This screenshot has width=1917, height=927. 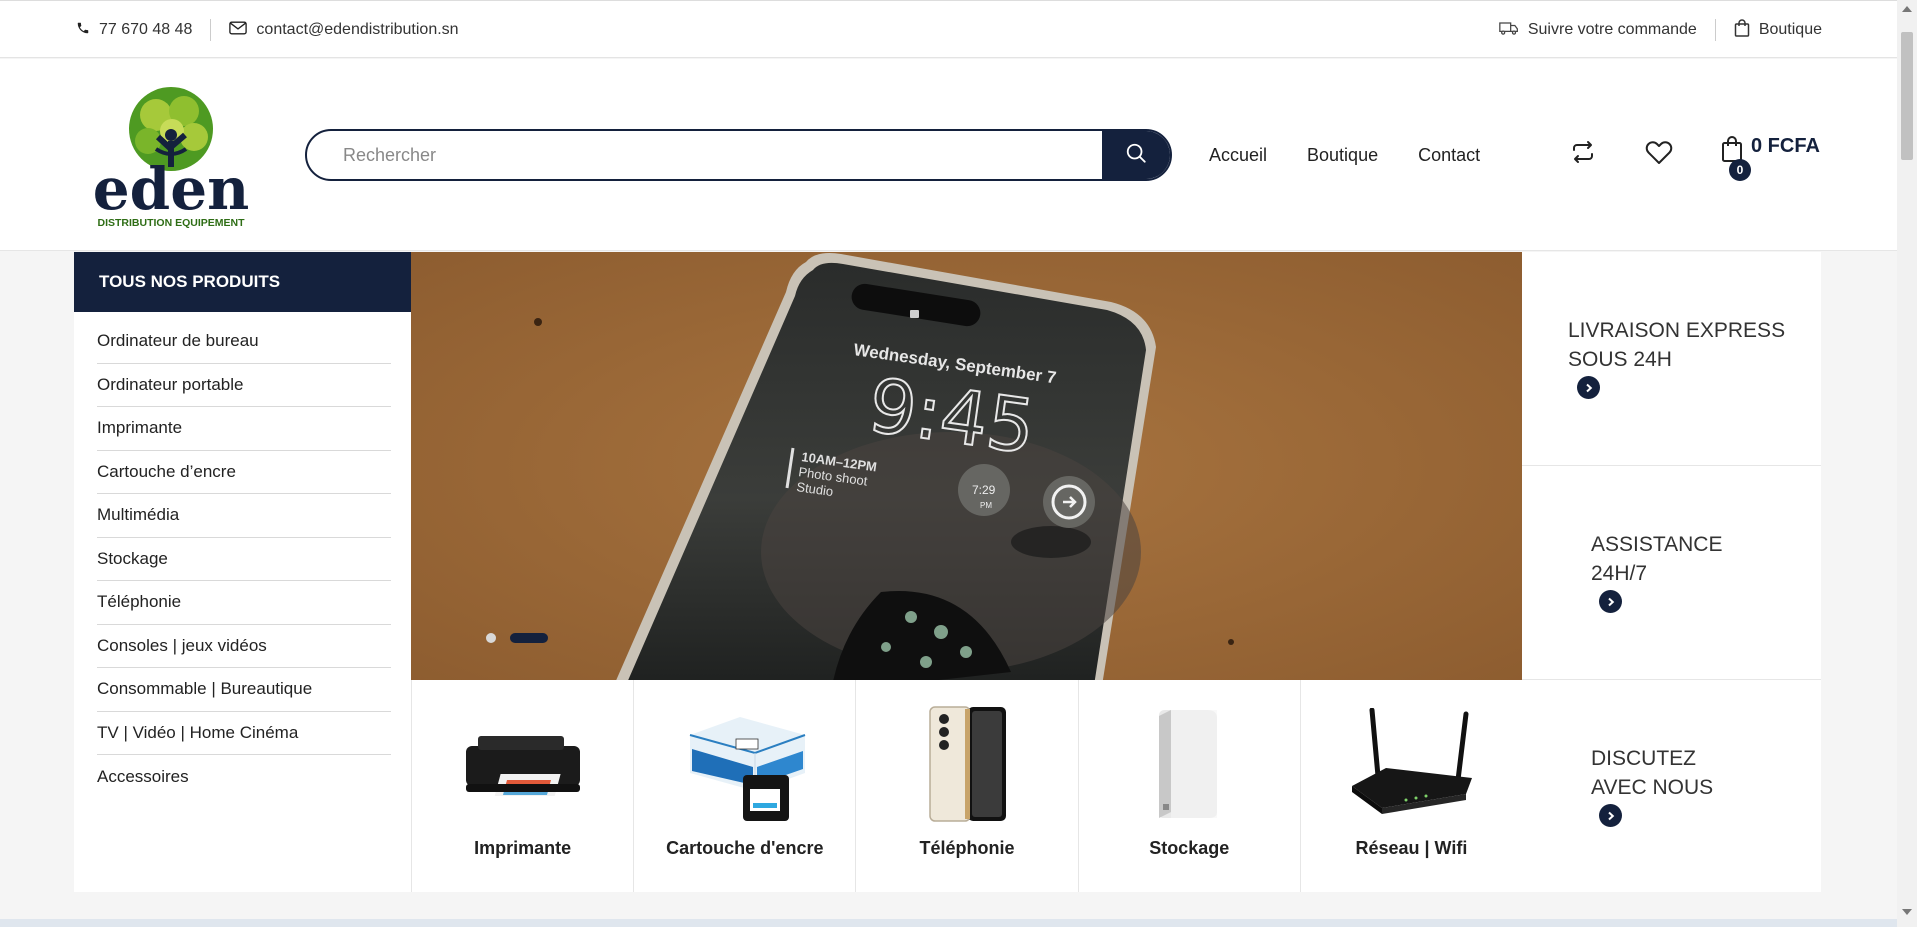 I want to click on scroll-up-arrow-icon, so click(x=1907, y=9).